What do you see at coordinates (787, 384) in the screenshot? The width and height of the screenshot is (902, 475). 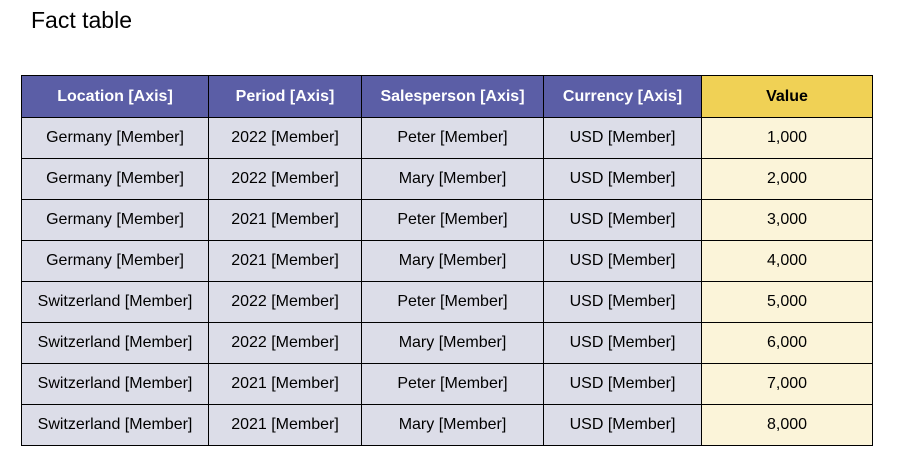 I see `cell-value: 7,000` at bounding box center [787, 384].